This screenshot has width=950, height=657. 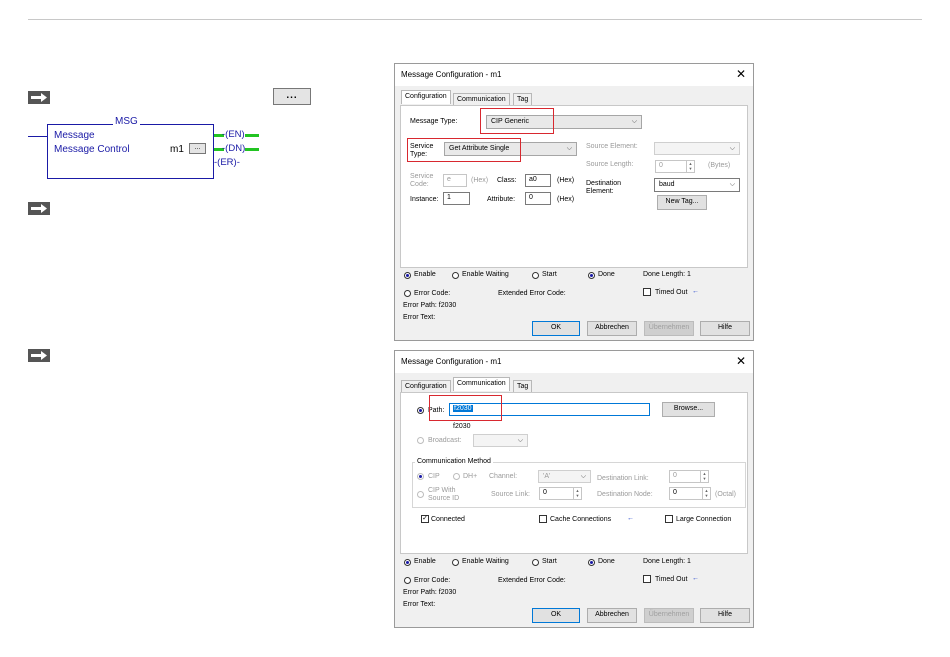 I want to click on octal-label: (Octal), so click(x=725, y=494).